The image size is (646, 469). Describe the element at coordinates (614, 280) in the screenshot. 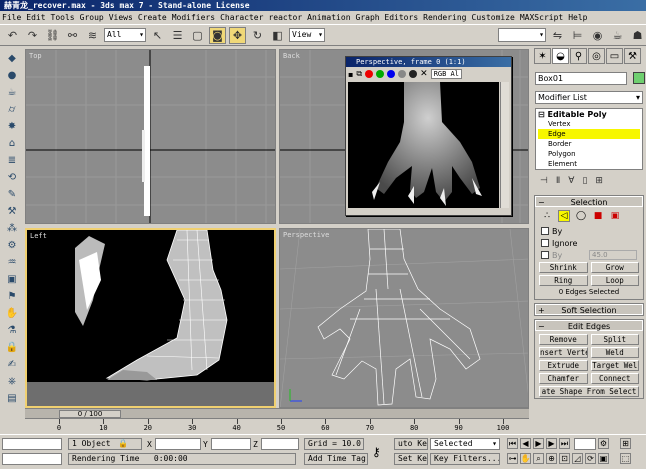

I see `loop-button: Loop` at that location.